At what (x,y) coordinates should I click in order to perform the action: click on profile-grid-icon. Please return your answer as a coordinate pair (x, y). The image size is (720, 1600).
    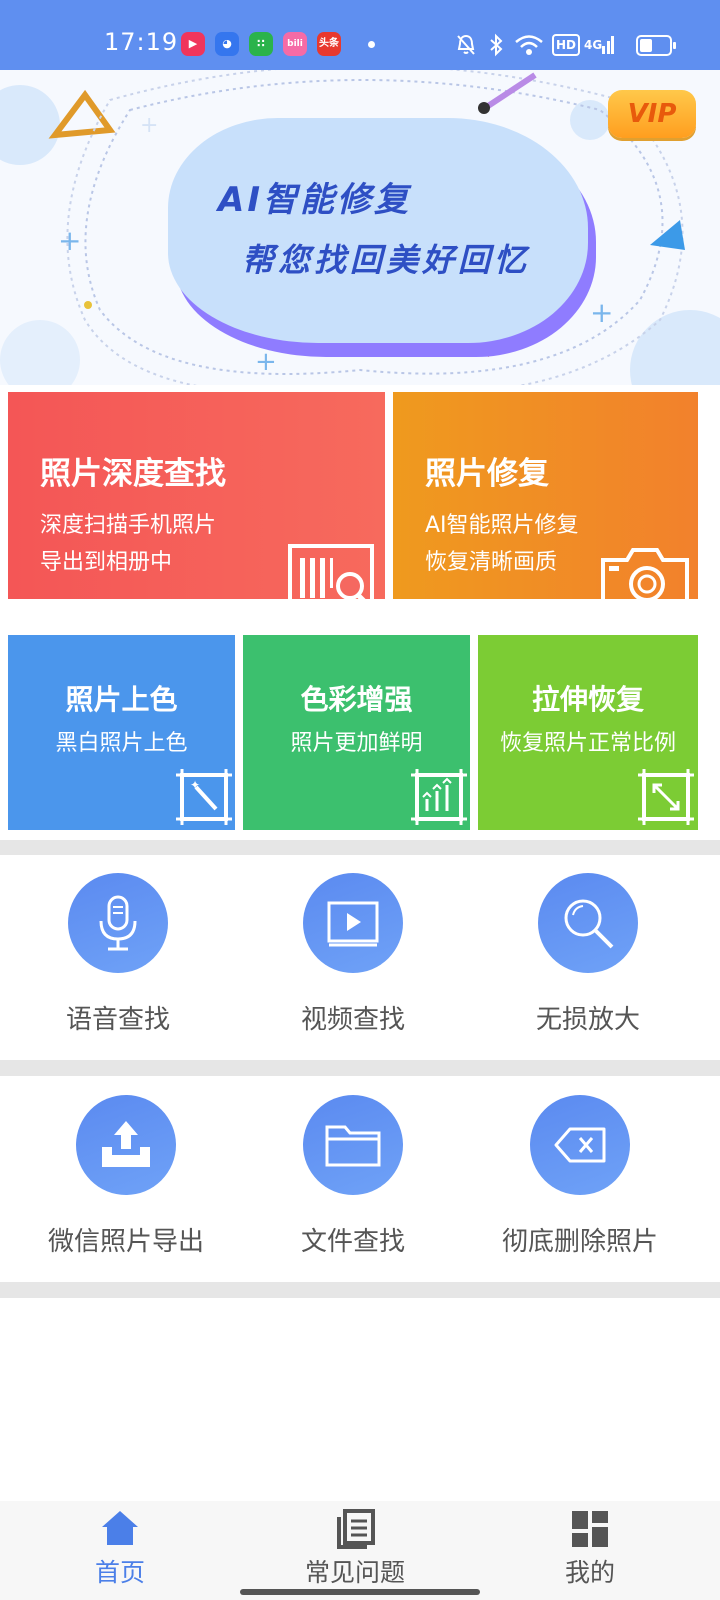
    Looking at the image, I should click on (590, 1529).